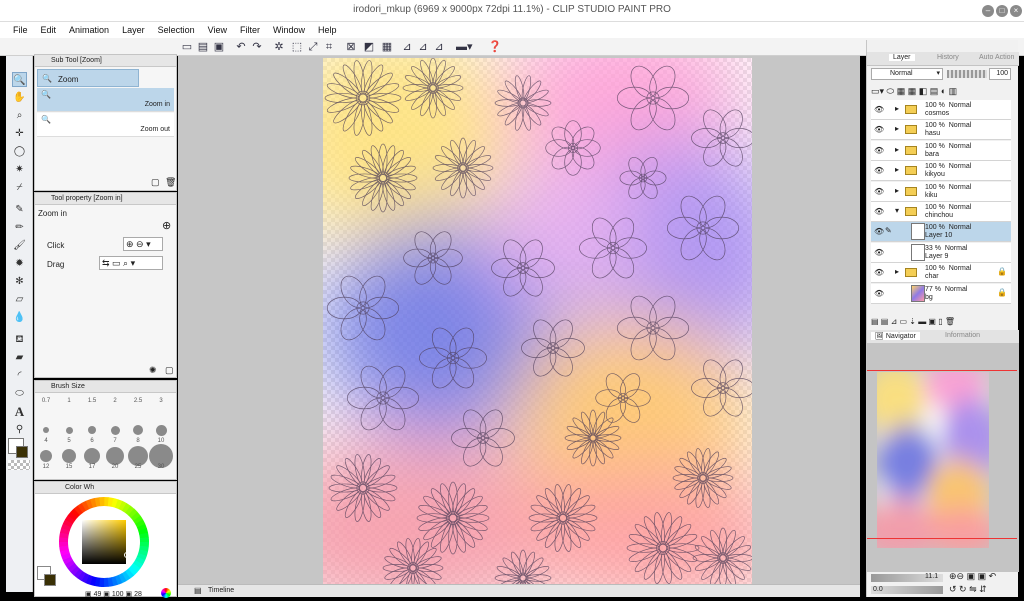  Describe the element at coordinates (1002, 11) in the screenshot. I see `maximize-button: □` at that location.